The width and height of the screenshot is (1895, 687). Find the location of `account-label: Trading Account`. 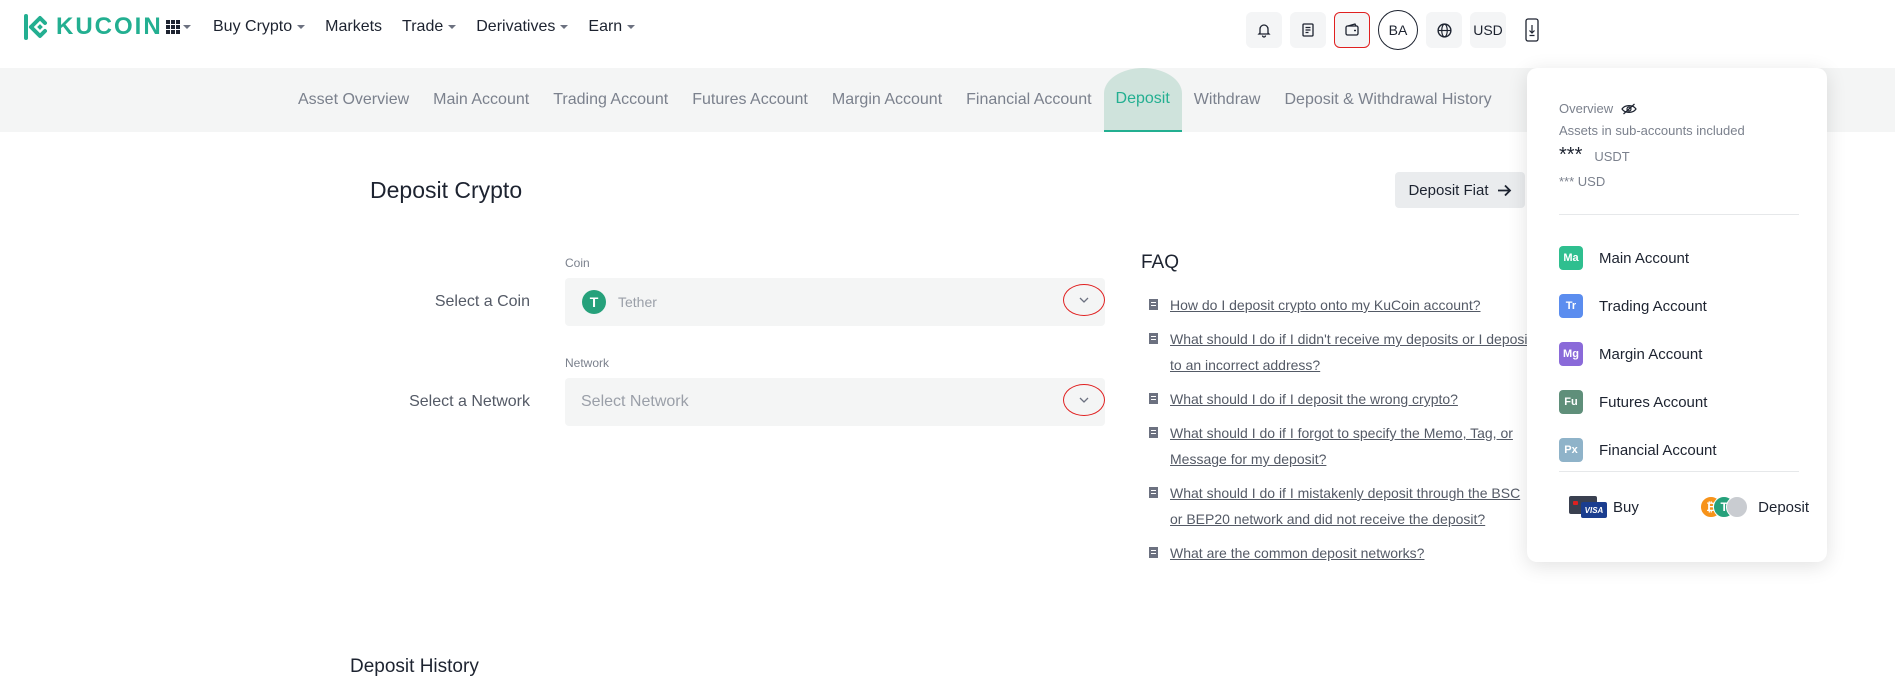

account-label: Trading Account is located at coordinates (1653, 306).